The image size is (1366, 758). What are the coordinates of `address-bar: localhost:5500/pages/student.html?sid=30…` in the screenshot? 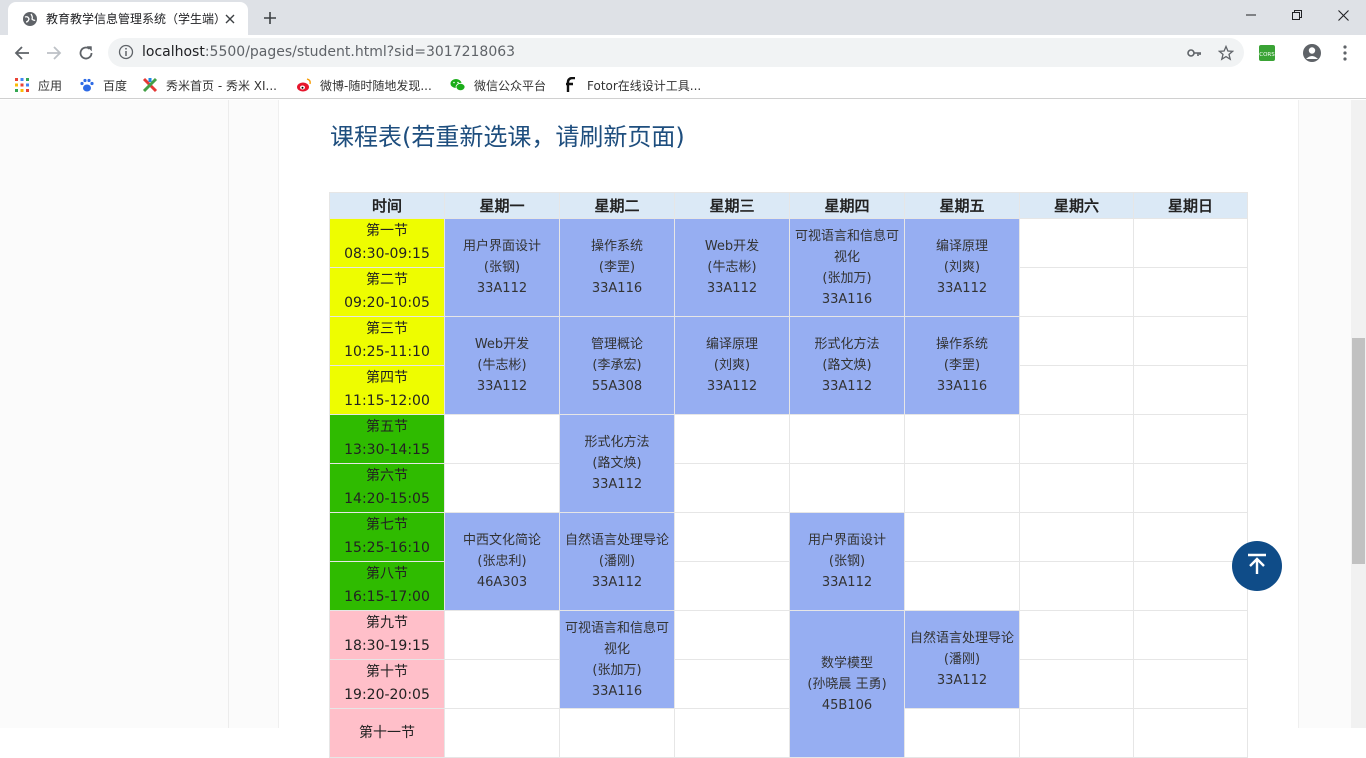 It's located at (676, 52).